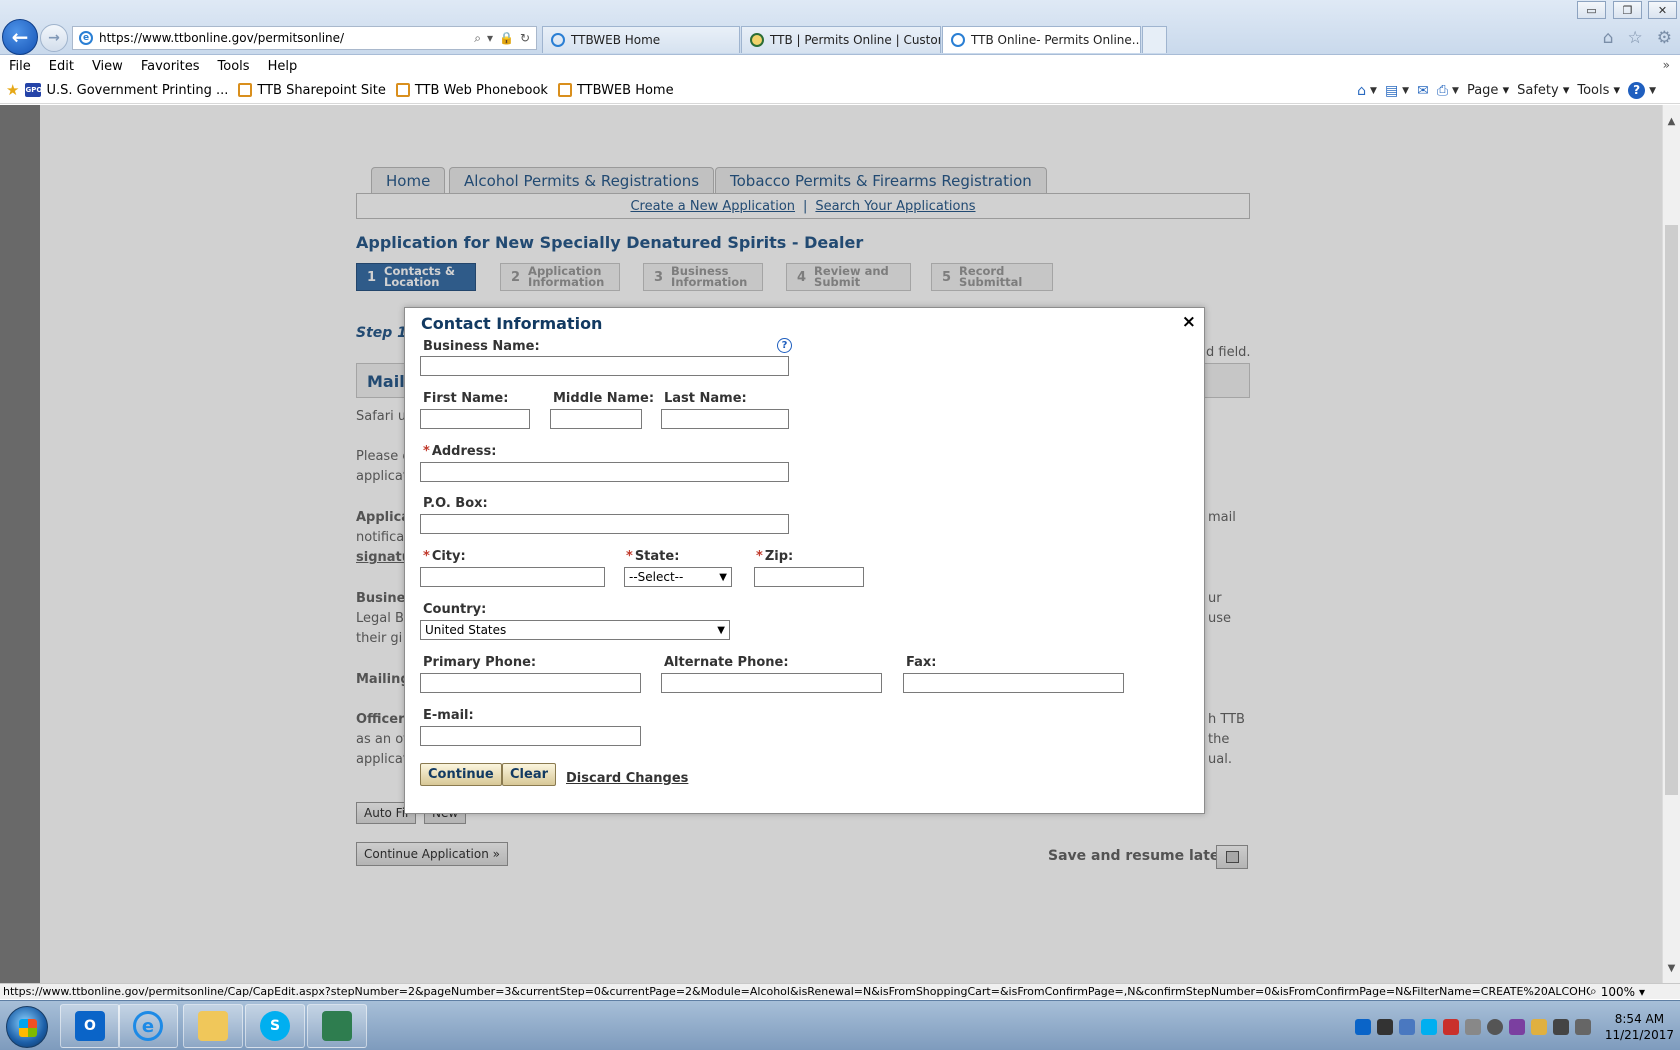 This screenshot has height=1050, width=1680. What do you see at coordinates (1639, 1035) in the screenshot?
I see `clock-date: 11/21/2017` at bounding box center [1639, 1035].